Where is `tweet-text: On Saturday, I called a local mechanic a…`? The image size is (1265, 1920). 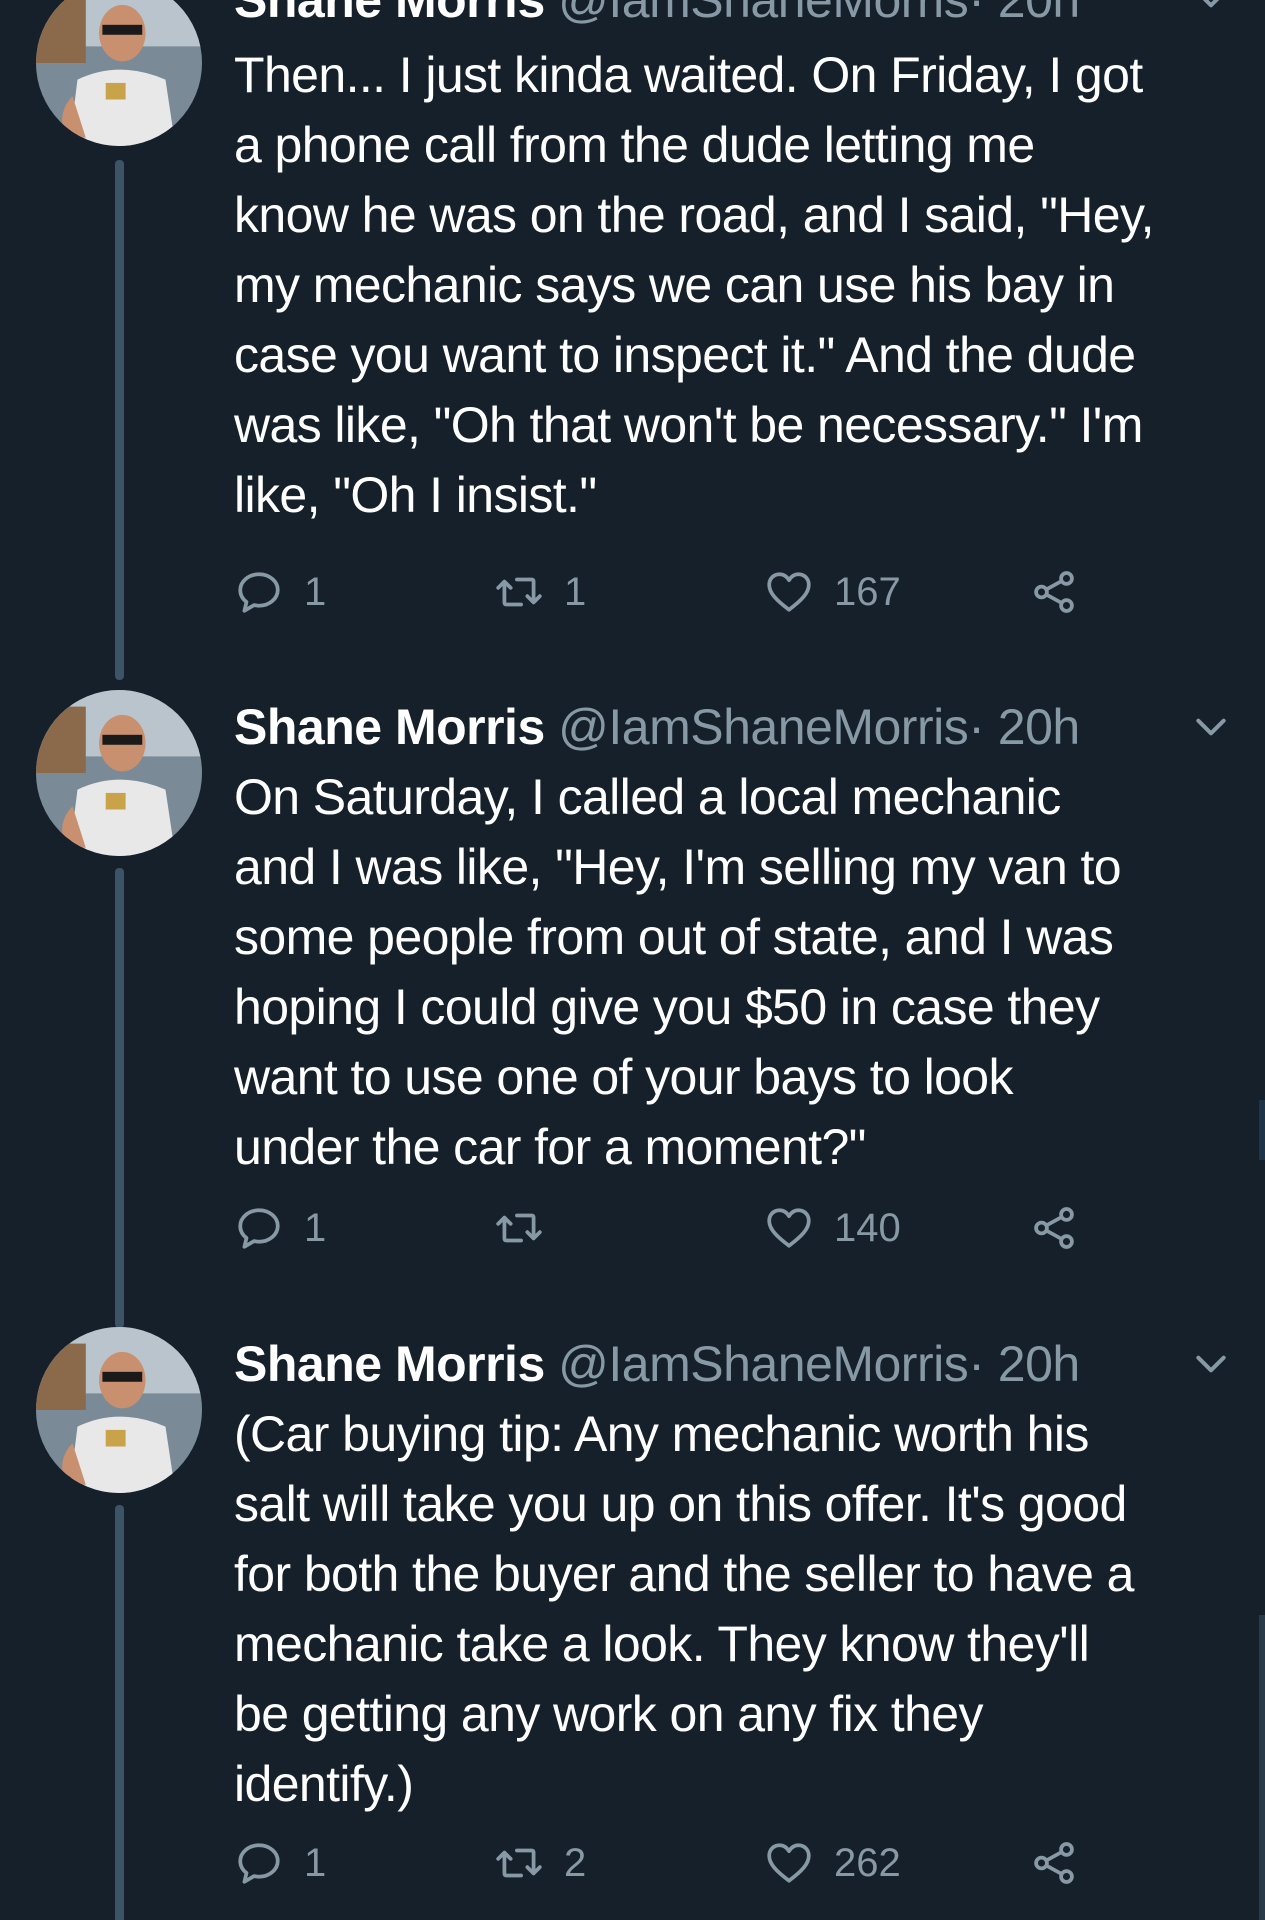 tweet-text: On Saturday, I called a local mechanic a… is located at coordinates (678, 972).